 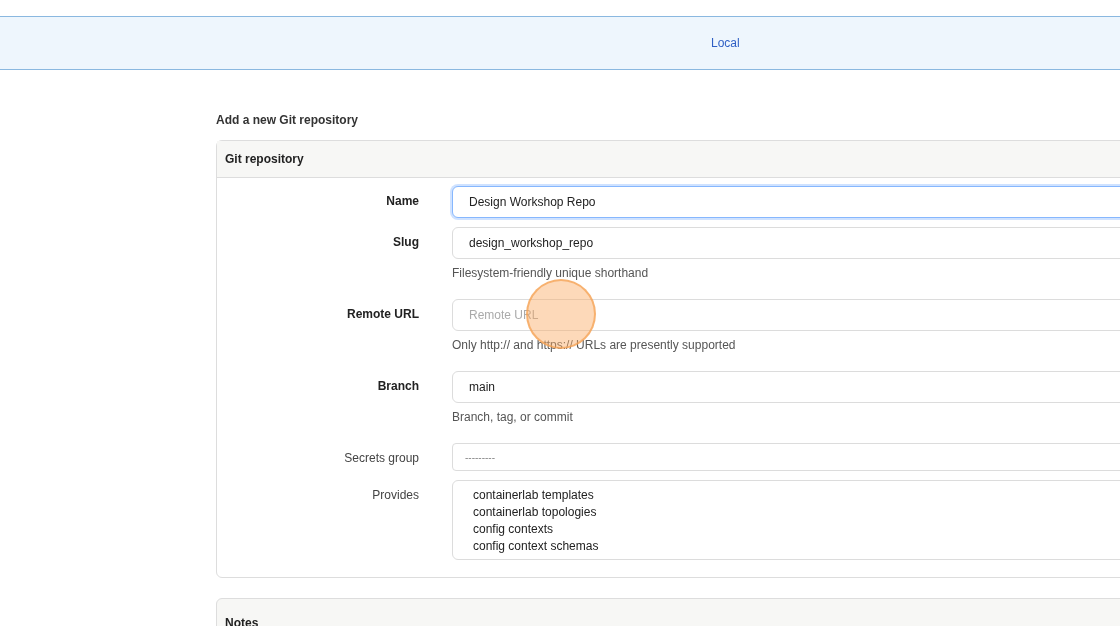 What do you see at coordinates (725, 43) in the screenshot?
I see `tab: Local` at bounding box center [725, 43].